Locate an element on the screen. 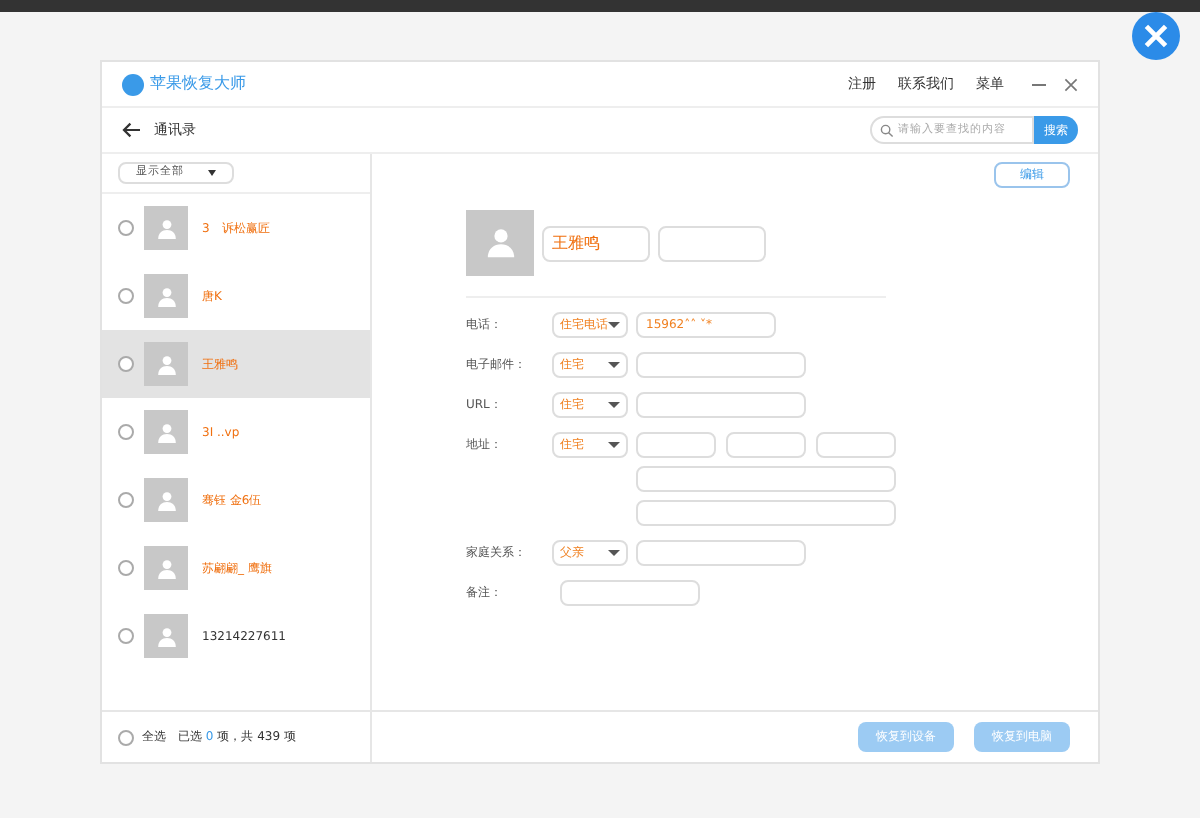  caret-icon is located at coordinates (212, 173).